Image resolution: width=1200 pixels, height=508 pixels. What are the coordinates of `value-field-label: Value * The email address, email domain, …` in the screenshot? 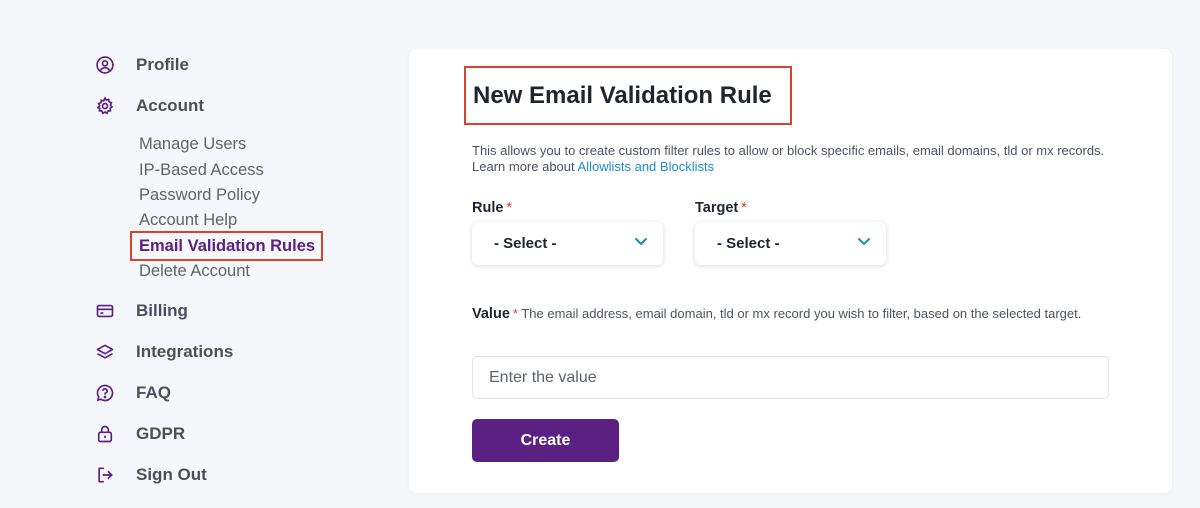 It's located at (792, 314).